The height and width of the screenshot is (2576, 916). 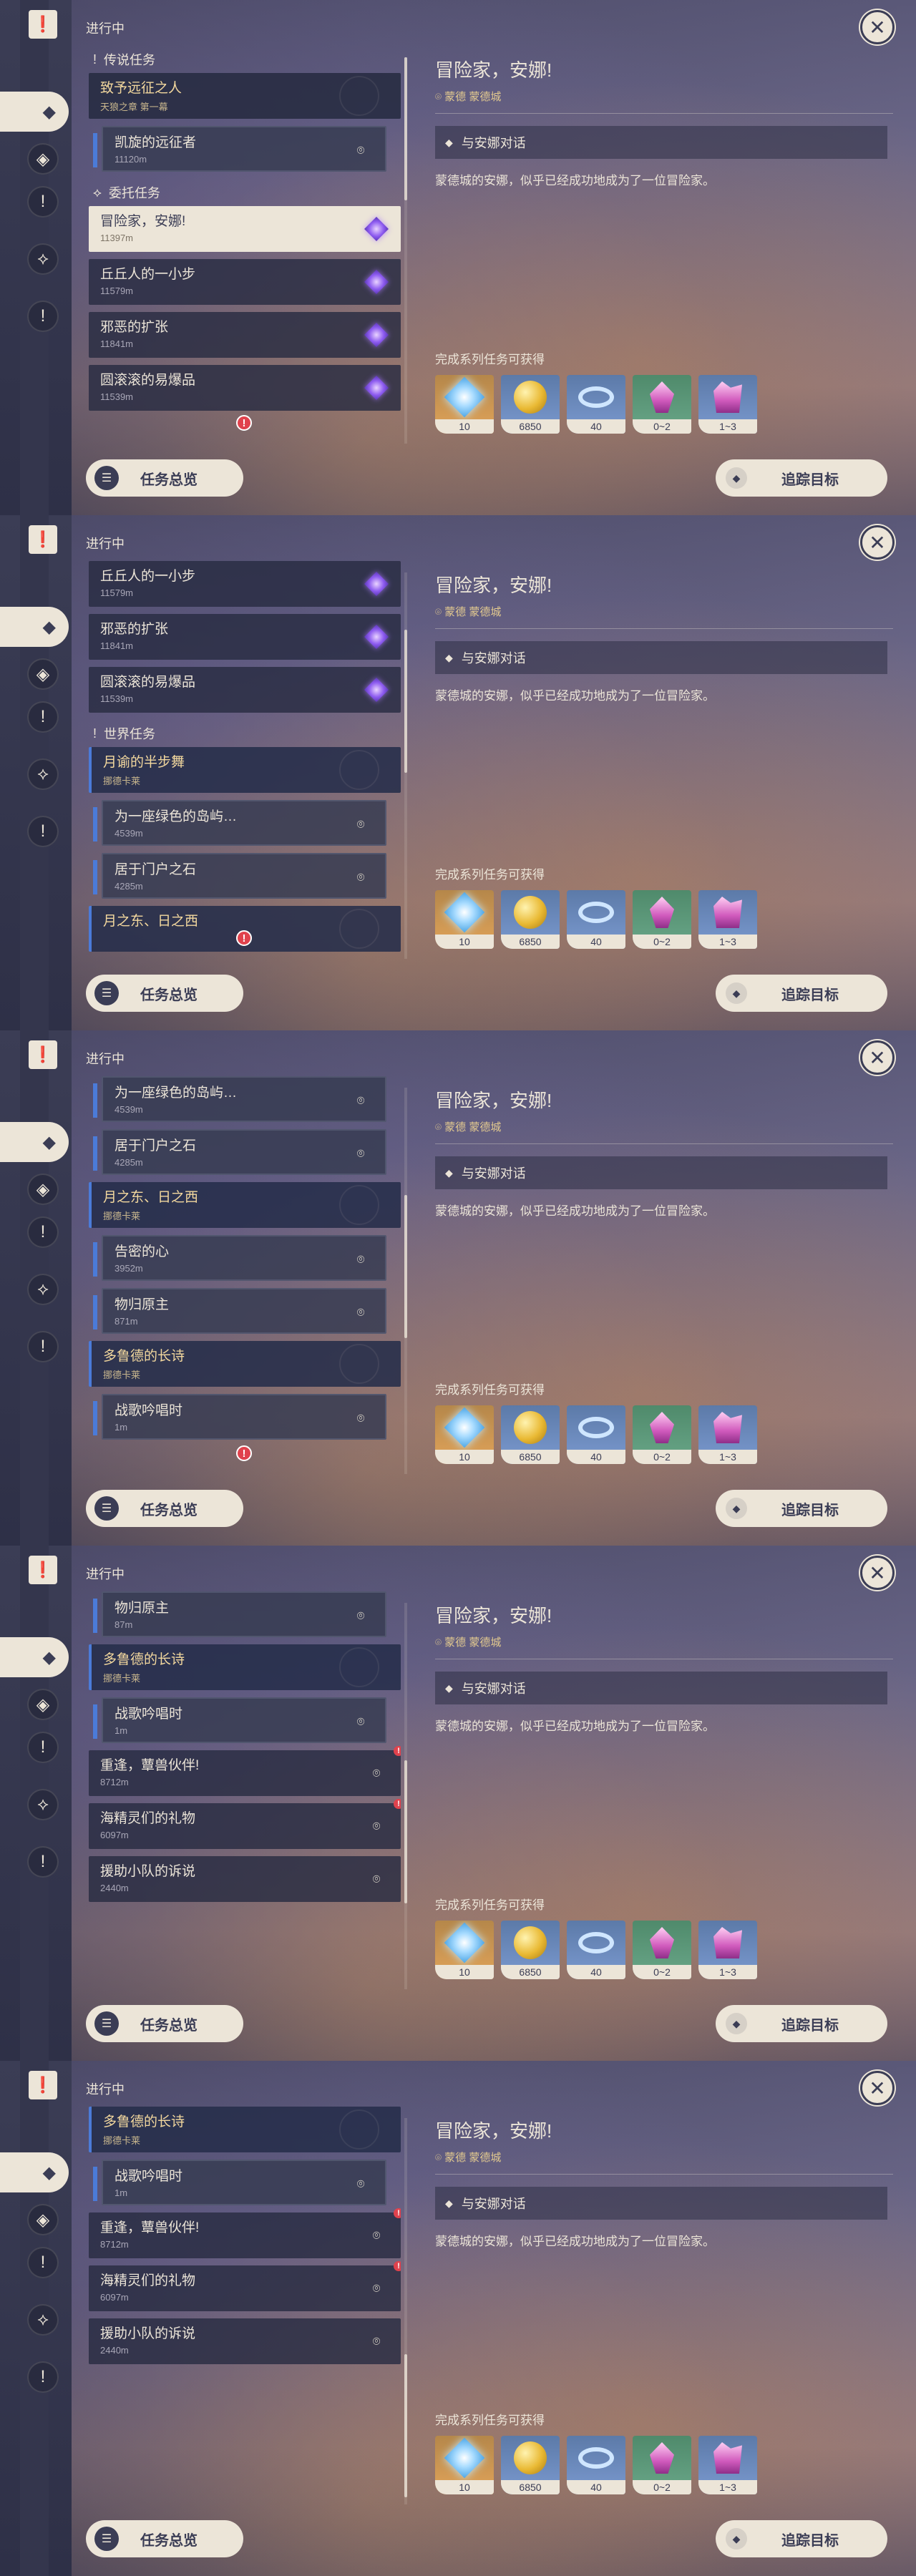 I want to click on quest-item: 月谕的半步舞 挪德卡莱, so click(x=245, y=770).